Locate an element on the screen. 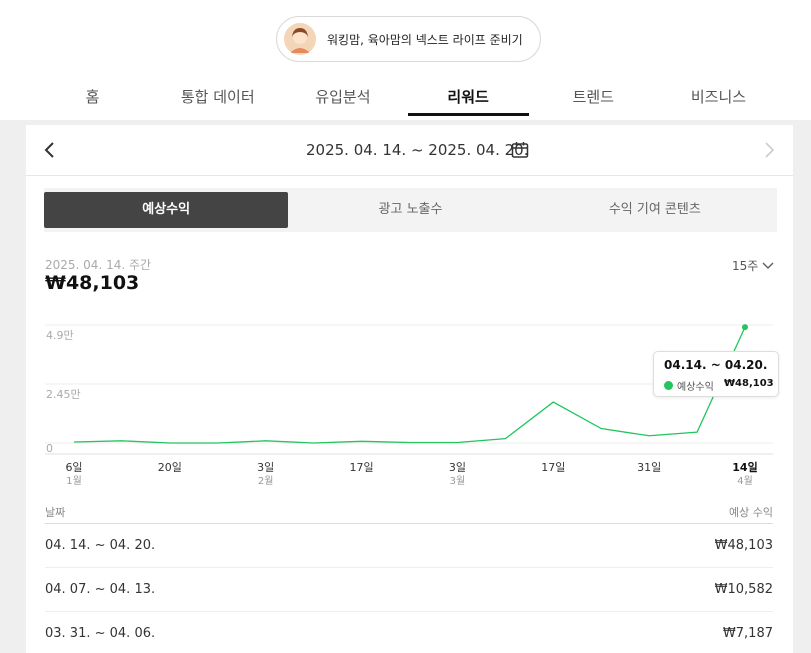  row-date: 03. 31. ~ 04. 06. is located at coordinates (100, 633).